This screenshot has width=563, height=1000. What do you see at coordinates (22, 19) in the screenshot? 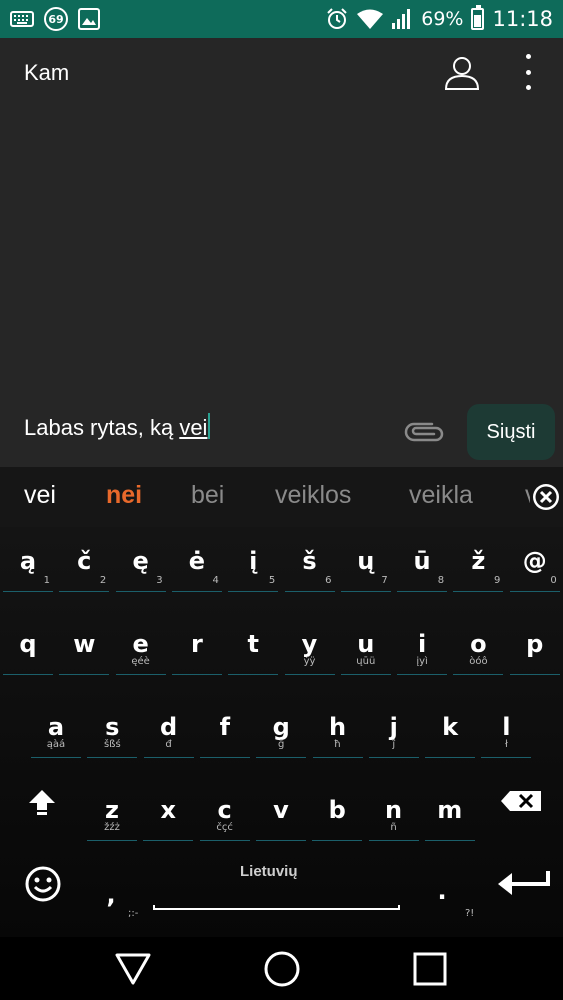
I see `keyboard-icon` at bounding box center [22, 19].